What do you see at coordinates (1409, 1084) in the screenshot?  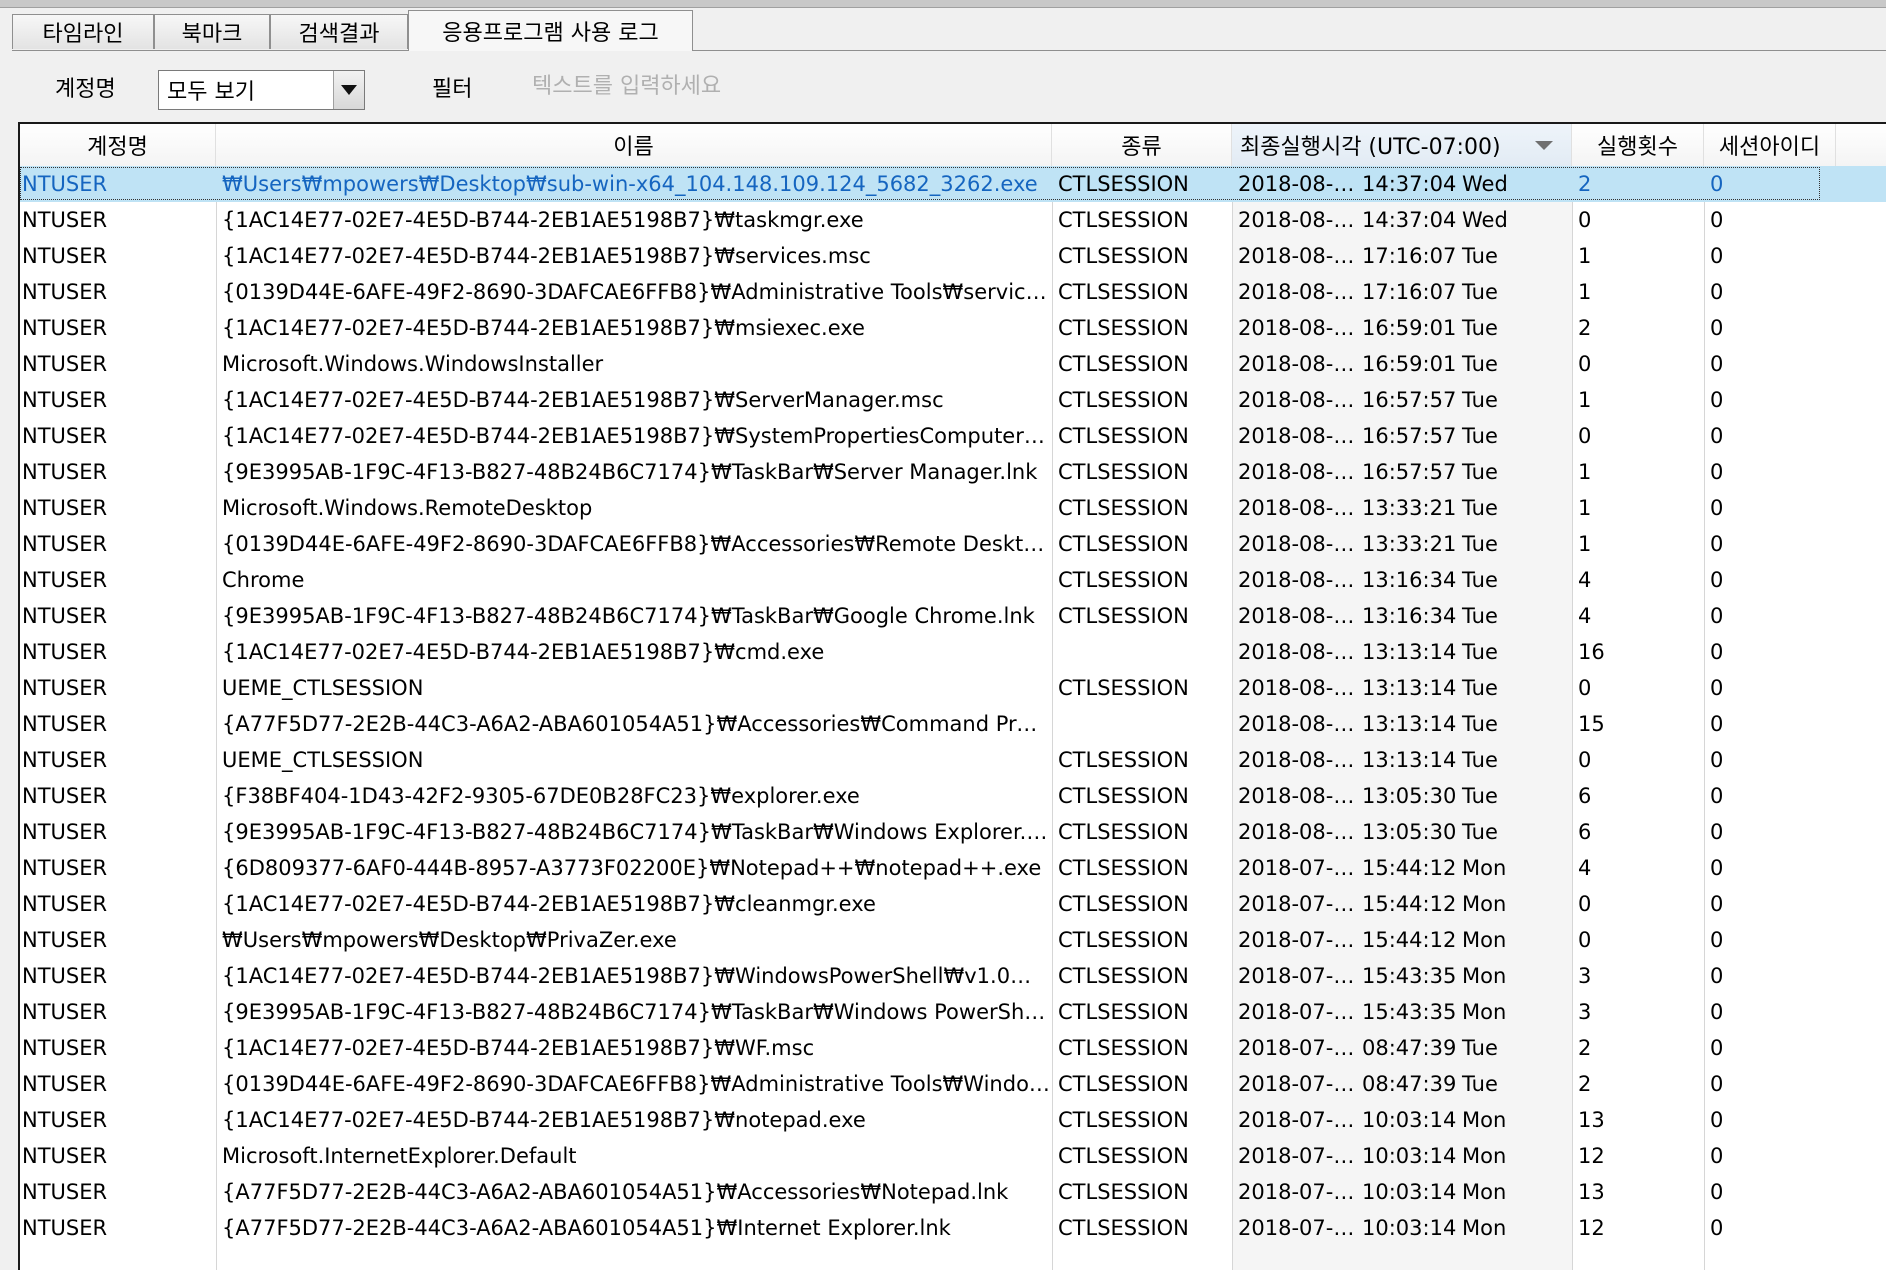 I see `cell-time: 08:47:39` at bounding box center [1409, 1084].